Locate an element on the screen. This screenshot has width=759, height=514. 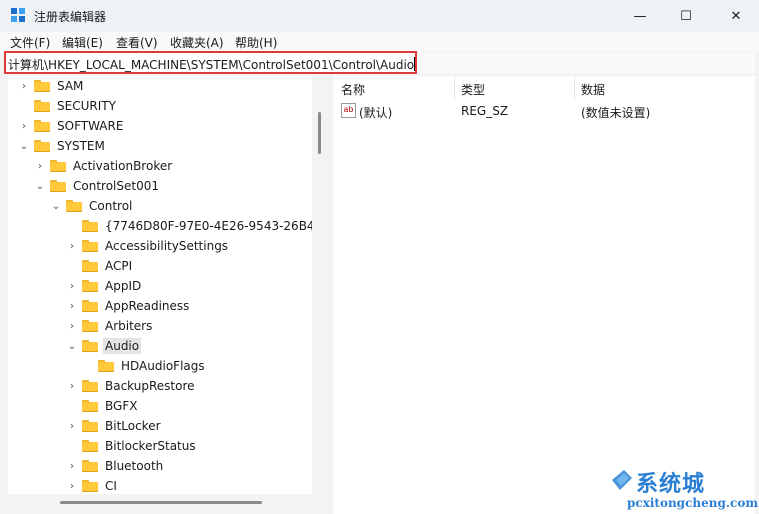
tree-node-bgfx: BGFX is located at coordinates (102, 406).